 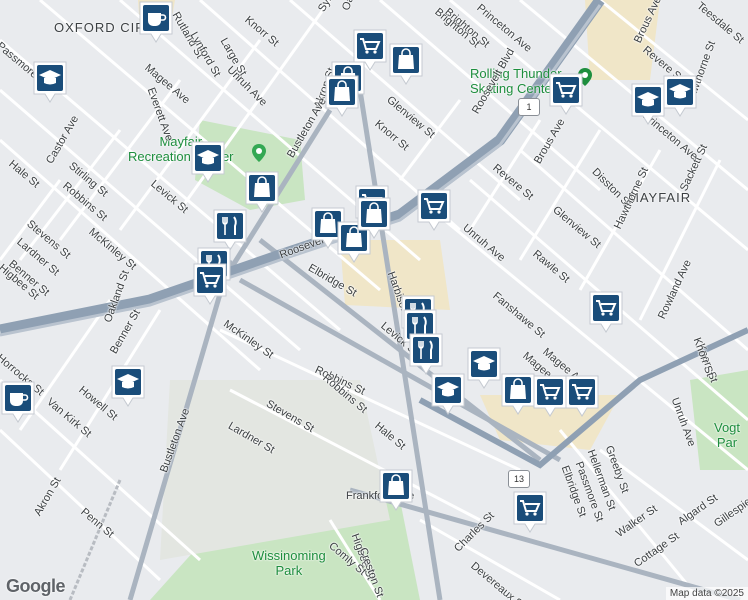 I want to click on route-shield: 1, so click(x=529, y=107).